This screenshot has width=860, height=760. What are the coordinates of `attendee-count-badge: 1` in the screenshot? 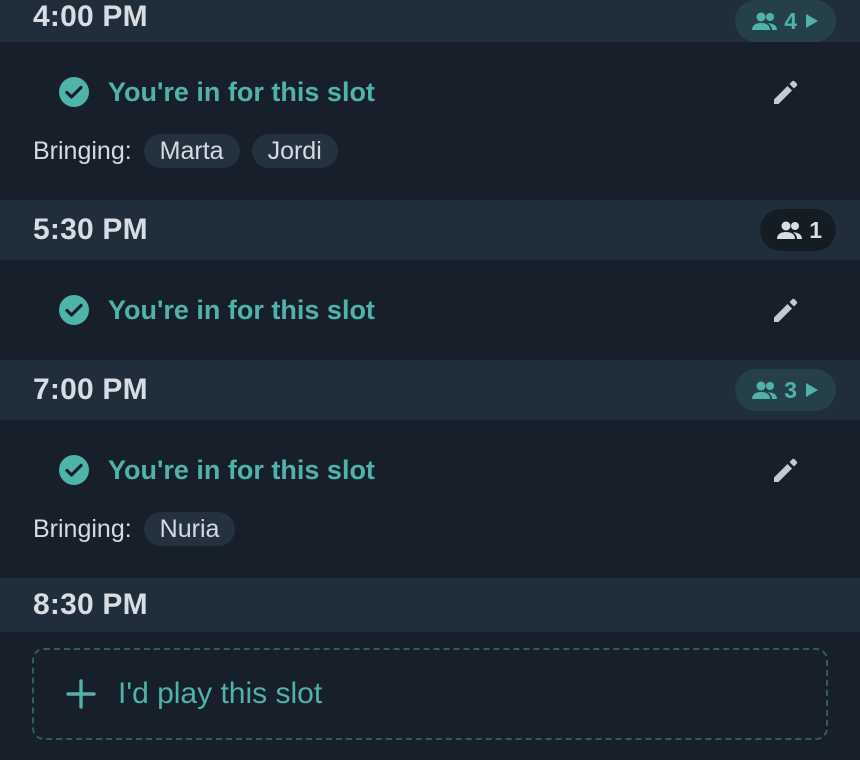 It's located at (798, 230).